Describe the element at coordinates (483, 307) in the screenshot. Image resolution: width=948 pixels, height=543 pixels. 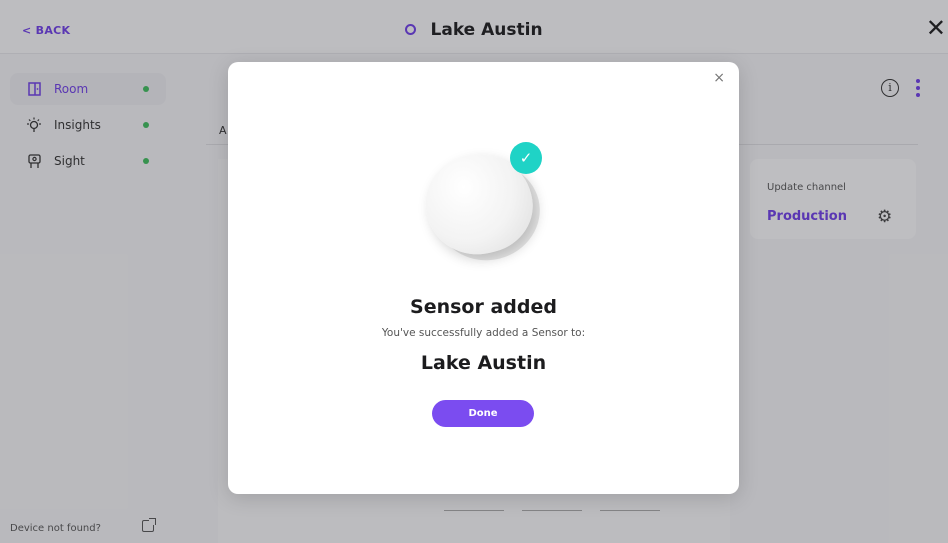
I see `dialog-title: Sensor added` at that location.